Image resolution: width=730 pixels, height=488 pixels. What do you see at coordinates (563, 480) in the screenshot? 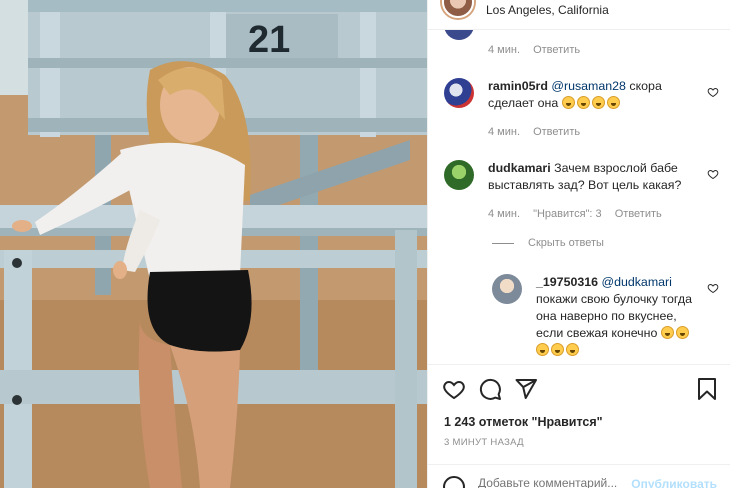
I see `comment-input` at bounding box center [563, 480].